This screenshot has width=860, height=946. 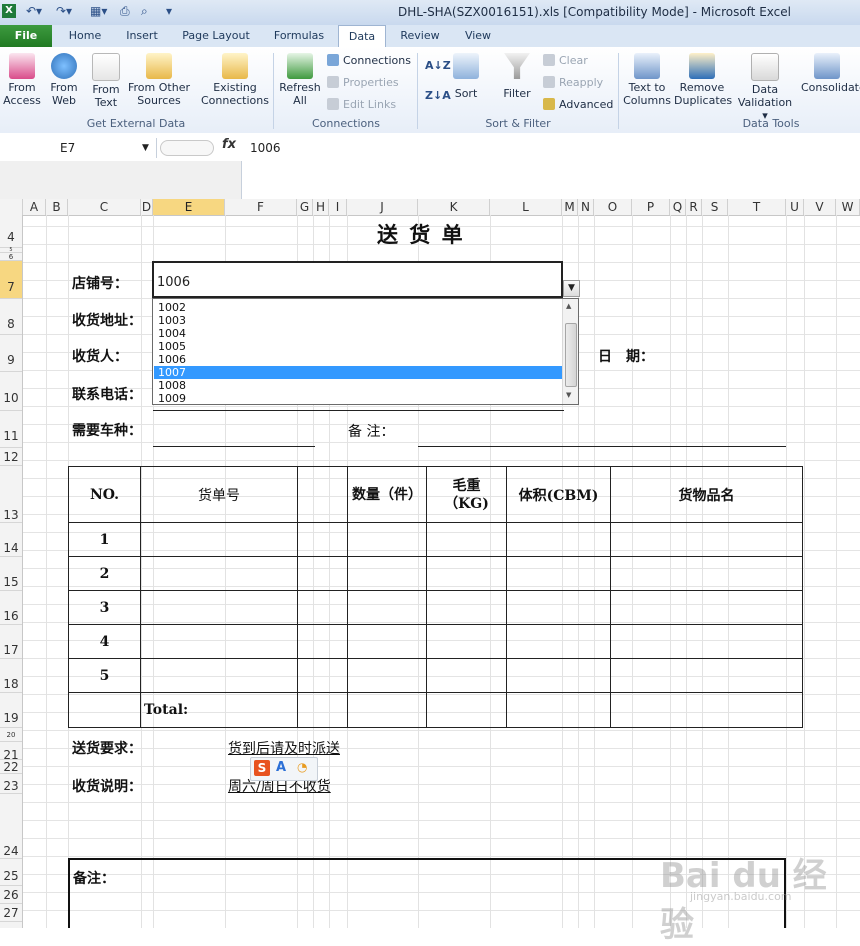 I want to click on column-header: P, so click(x=651, y=207).